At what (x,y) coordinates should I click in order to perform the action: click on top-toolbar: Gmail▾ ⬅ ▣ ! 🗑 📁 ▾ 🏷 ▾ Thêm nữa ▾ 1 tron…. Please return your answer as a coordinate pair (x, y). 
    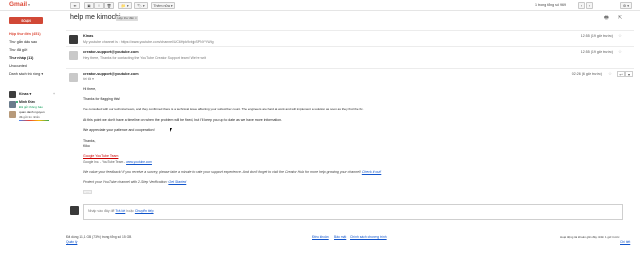
    Looking at the image, I should click on (320, 5).